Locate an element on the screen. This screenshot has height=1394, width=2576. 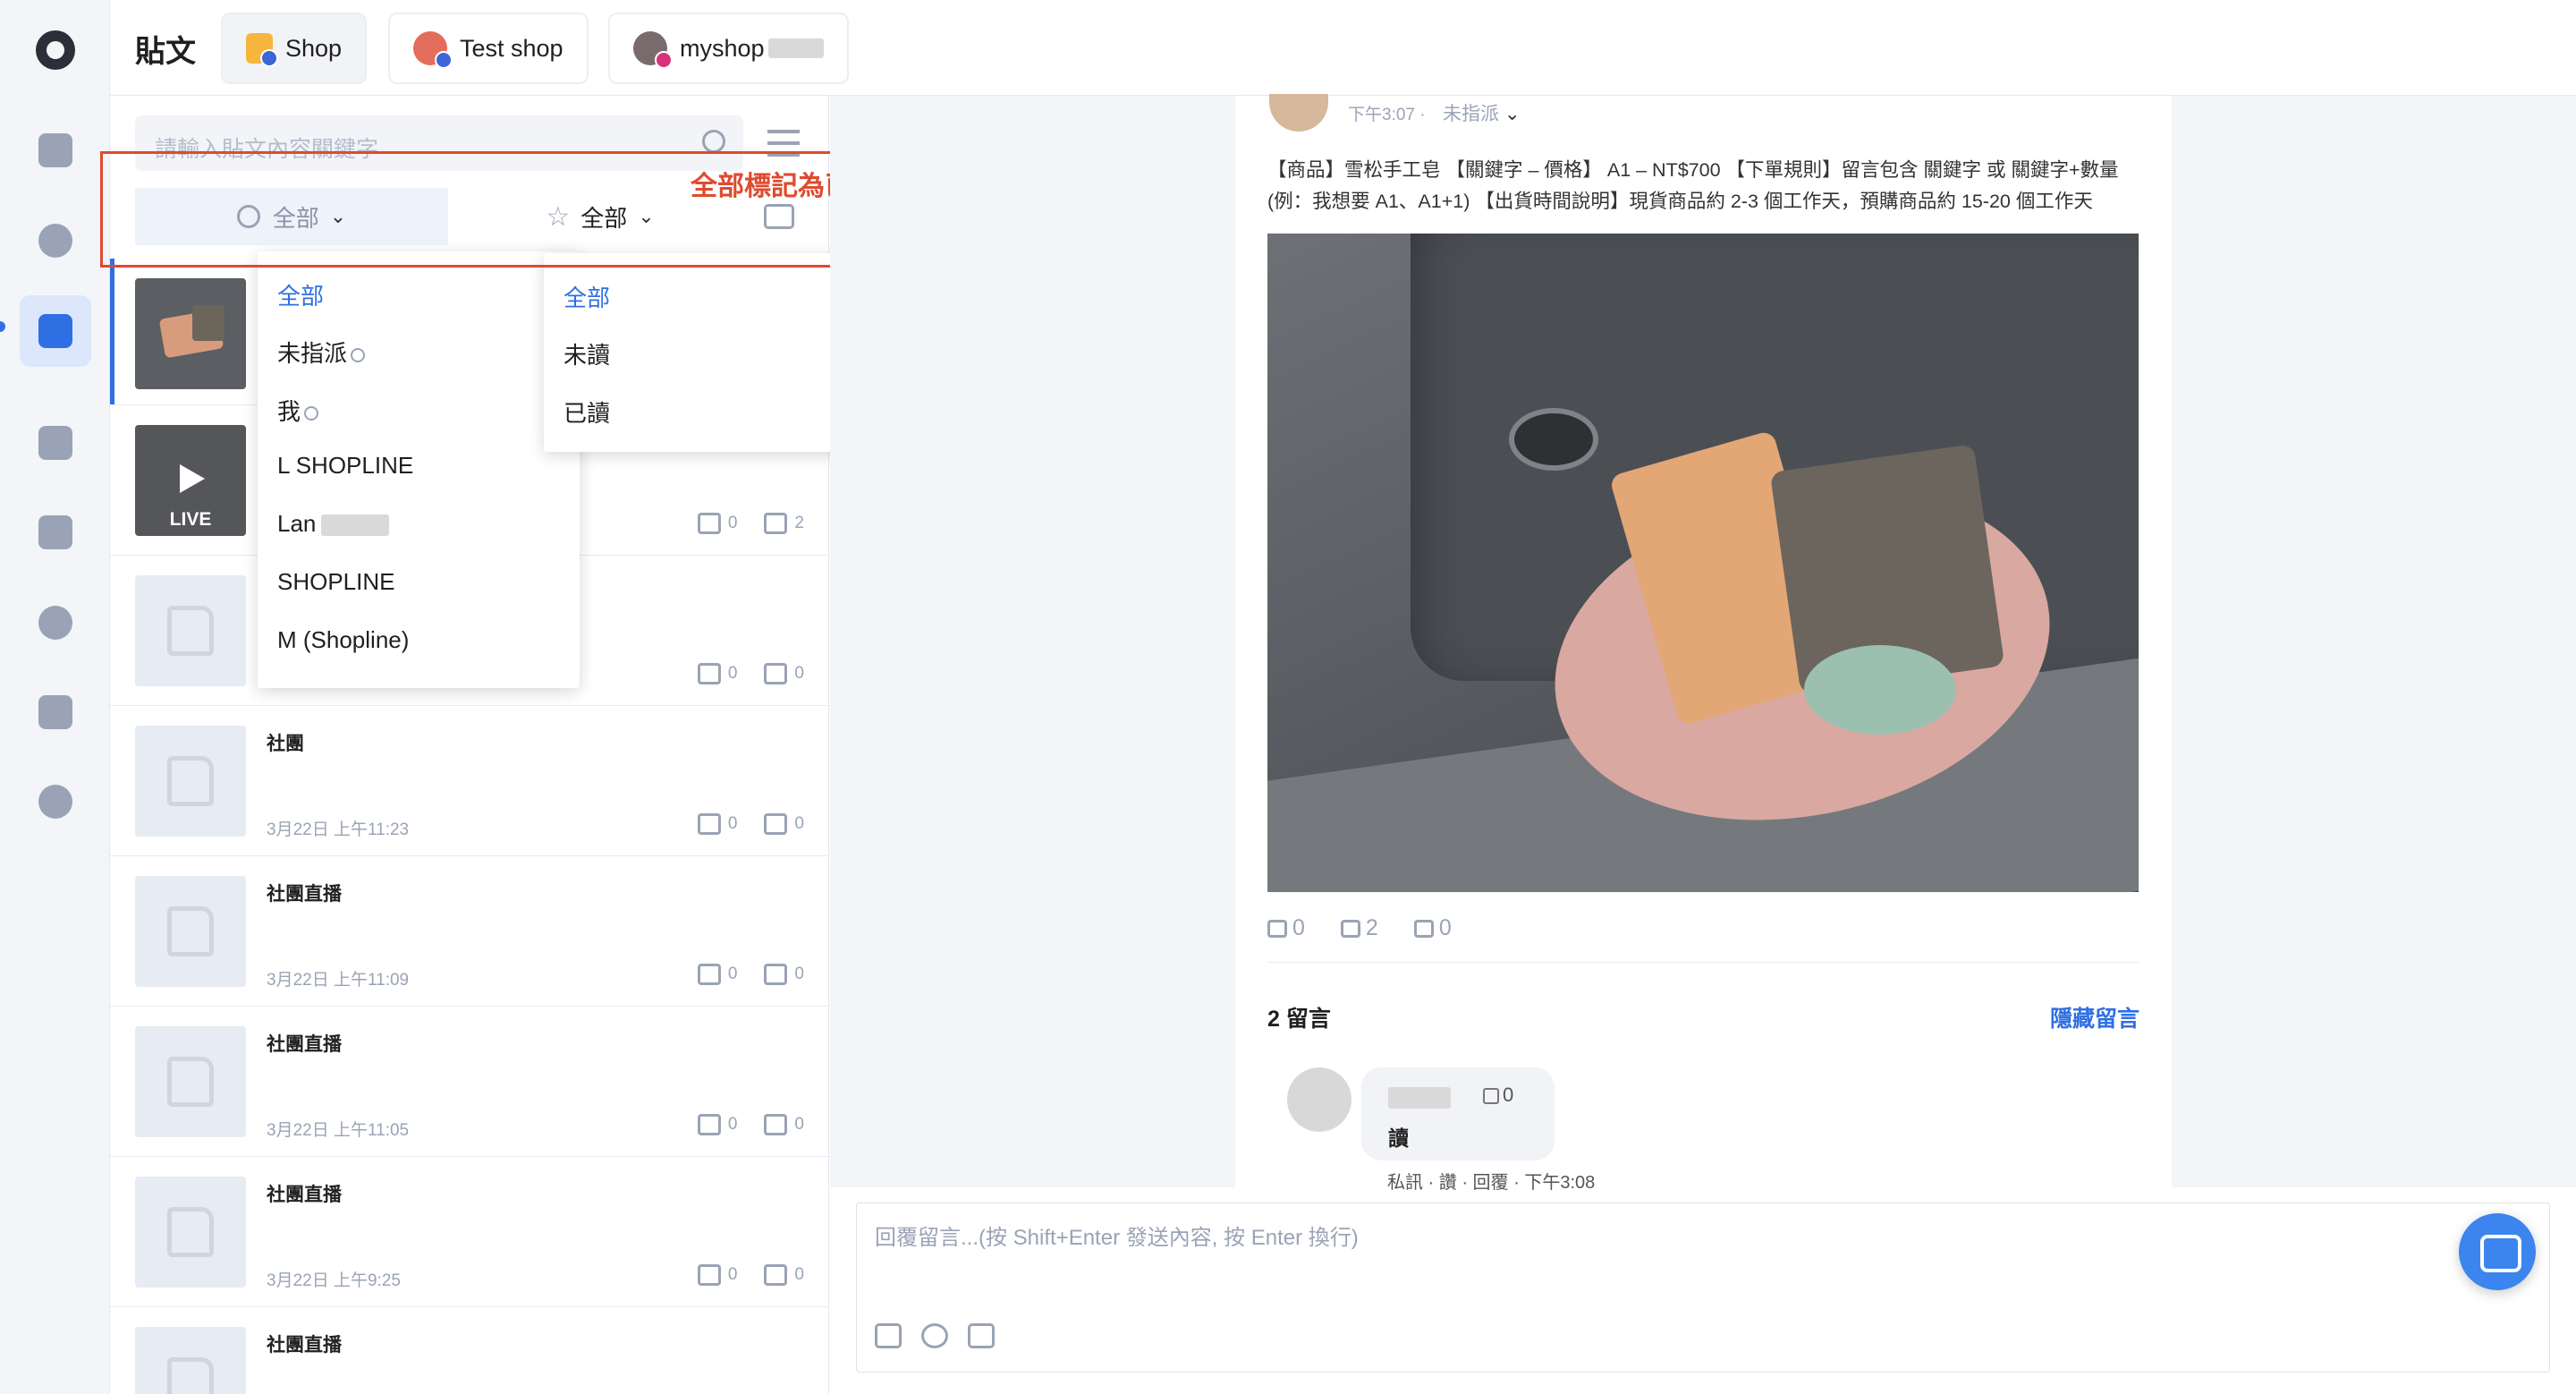
list-item: 社團直播 is located at coordinates (469, 1350).